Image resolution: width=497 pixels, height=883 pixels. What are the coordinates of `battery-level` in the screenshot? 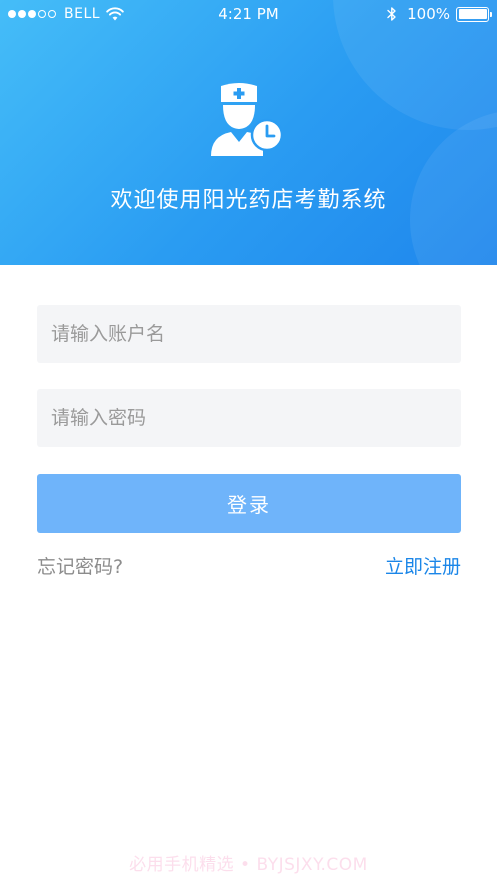 It's located at (472, 14).